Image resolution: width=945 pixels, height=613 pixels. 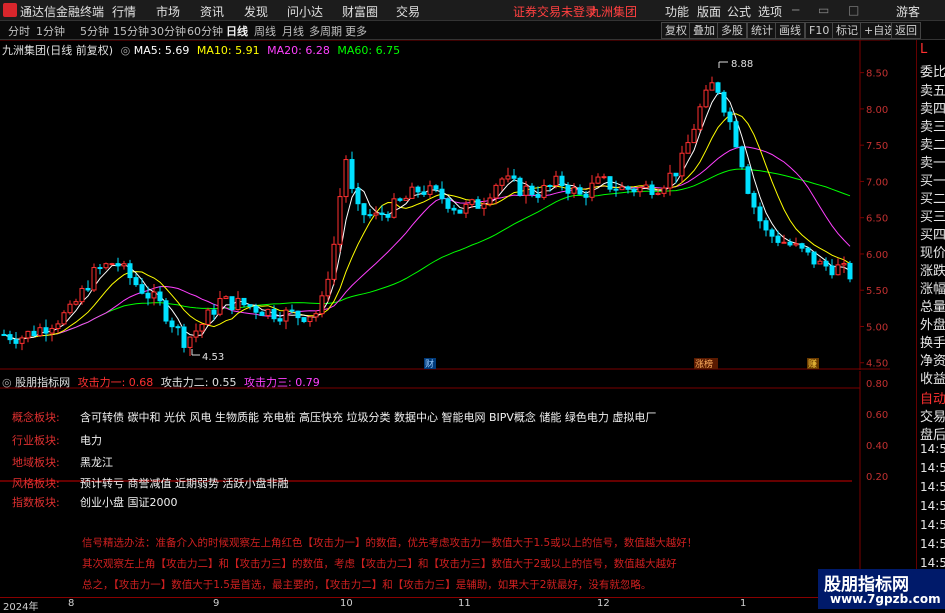 What do you see at coordinates (877, 446) in the screenshot?
I see `indicator-tick-label: 0.40` at bounding box center [877, 446].